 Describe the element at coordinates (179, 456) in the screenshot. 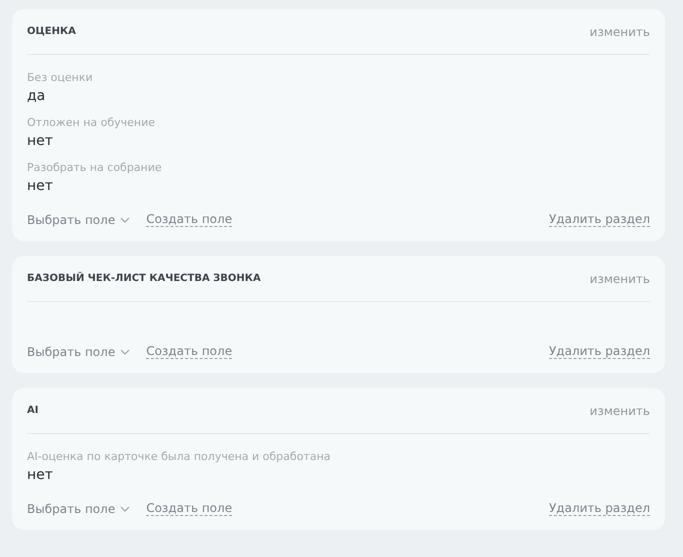

I see `field-label: AI-оценка по карточке была получена и обработана` at that location.